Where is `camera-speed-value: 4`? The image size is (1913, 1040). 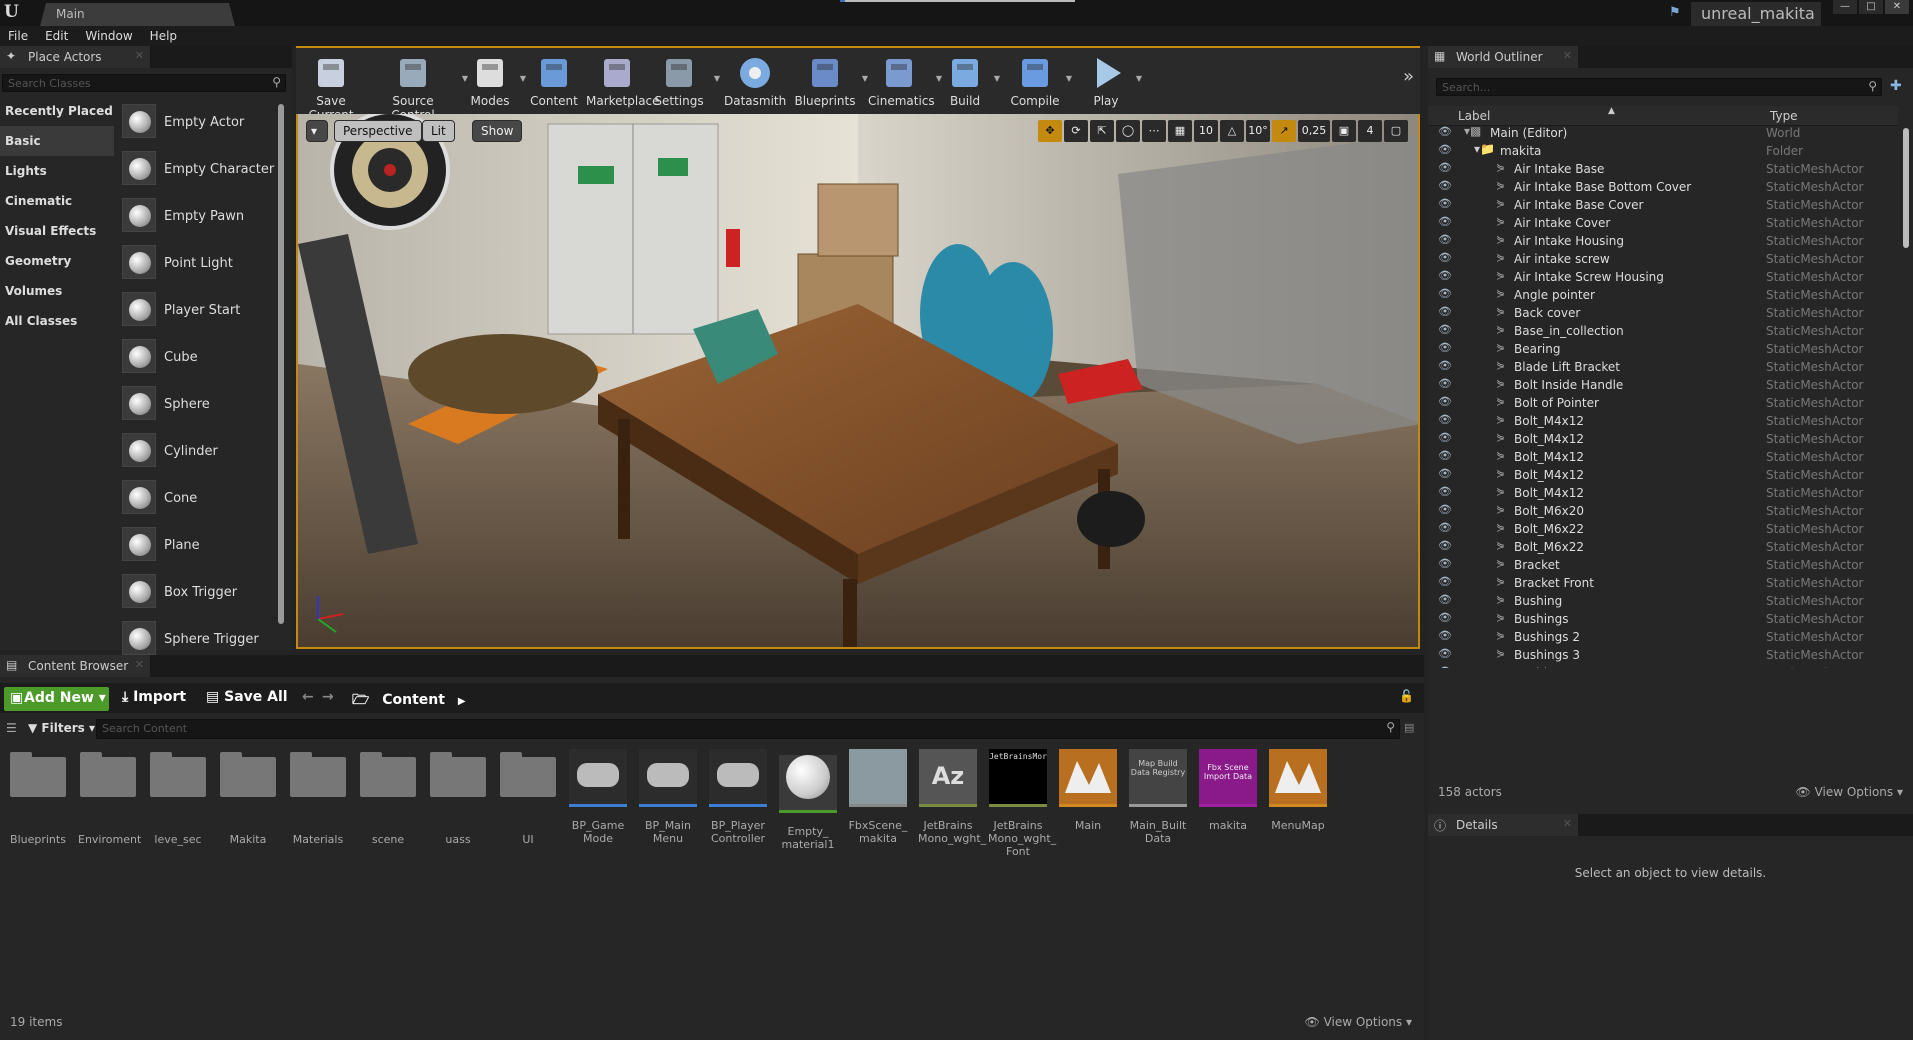 camera-speed-value: 4 is located at coordinates (1370, 131).